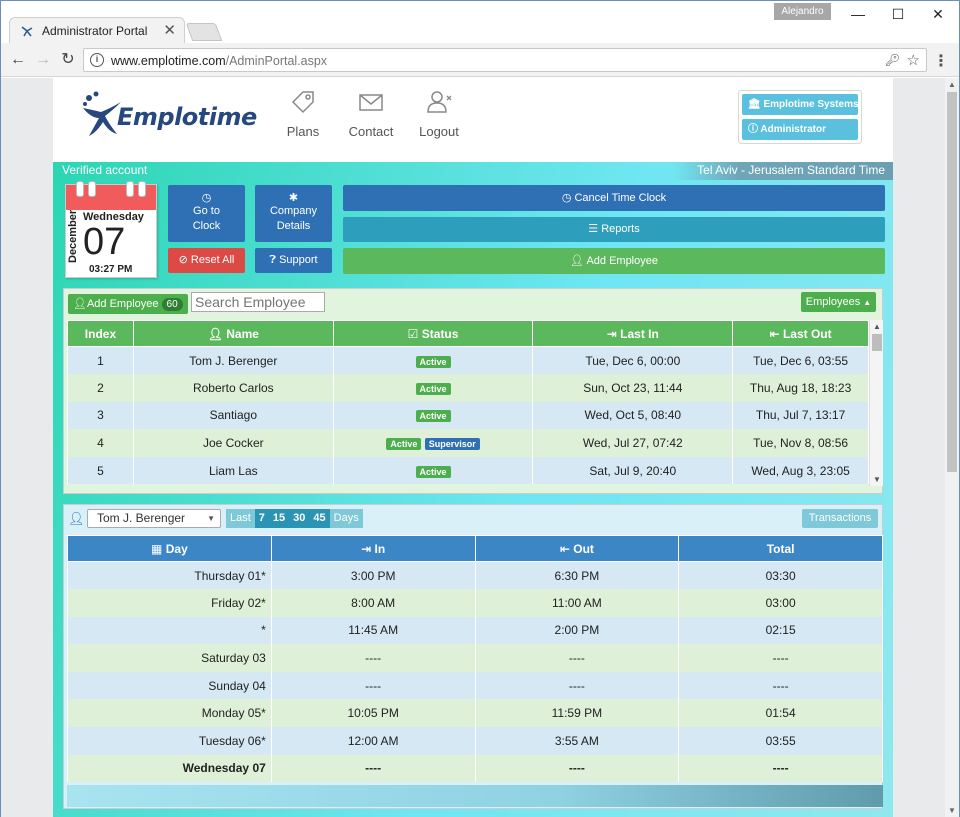  What do you see at coordinates (279, 518) in the screenshot?
I see `days-option-15: 15` at bounding box center [279, 518].